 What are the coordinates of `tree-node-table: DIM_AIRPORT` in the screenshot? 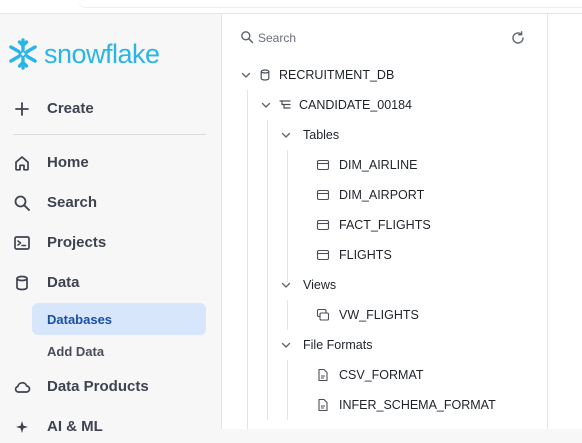 It's located at (370, 195).